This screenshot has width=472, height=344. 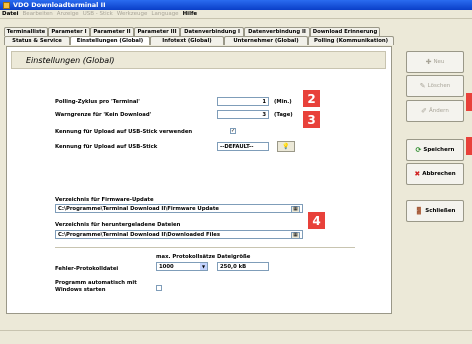 What do you see at coordinates (166, 266) in the screenshot?
I see `log-max-value: 1000` at bounding box center [166, 266].